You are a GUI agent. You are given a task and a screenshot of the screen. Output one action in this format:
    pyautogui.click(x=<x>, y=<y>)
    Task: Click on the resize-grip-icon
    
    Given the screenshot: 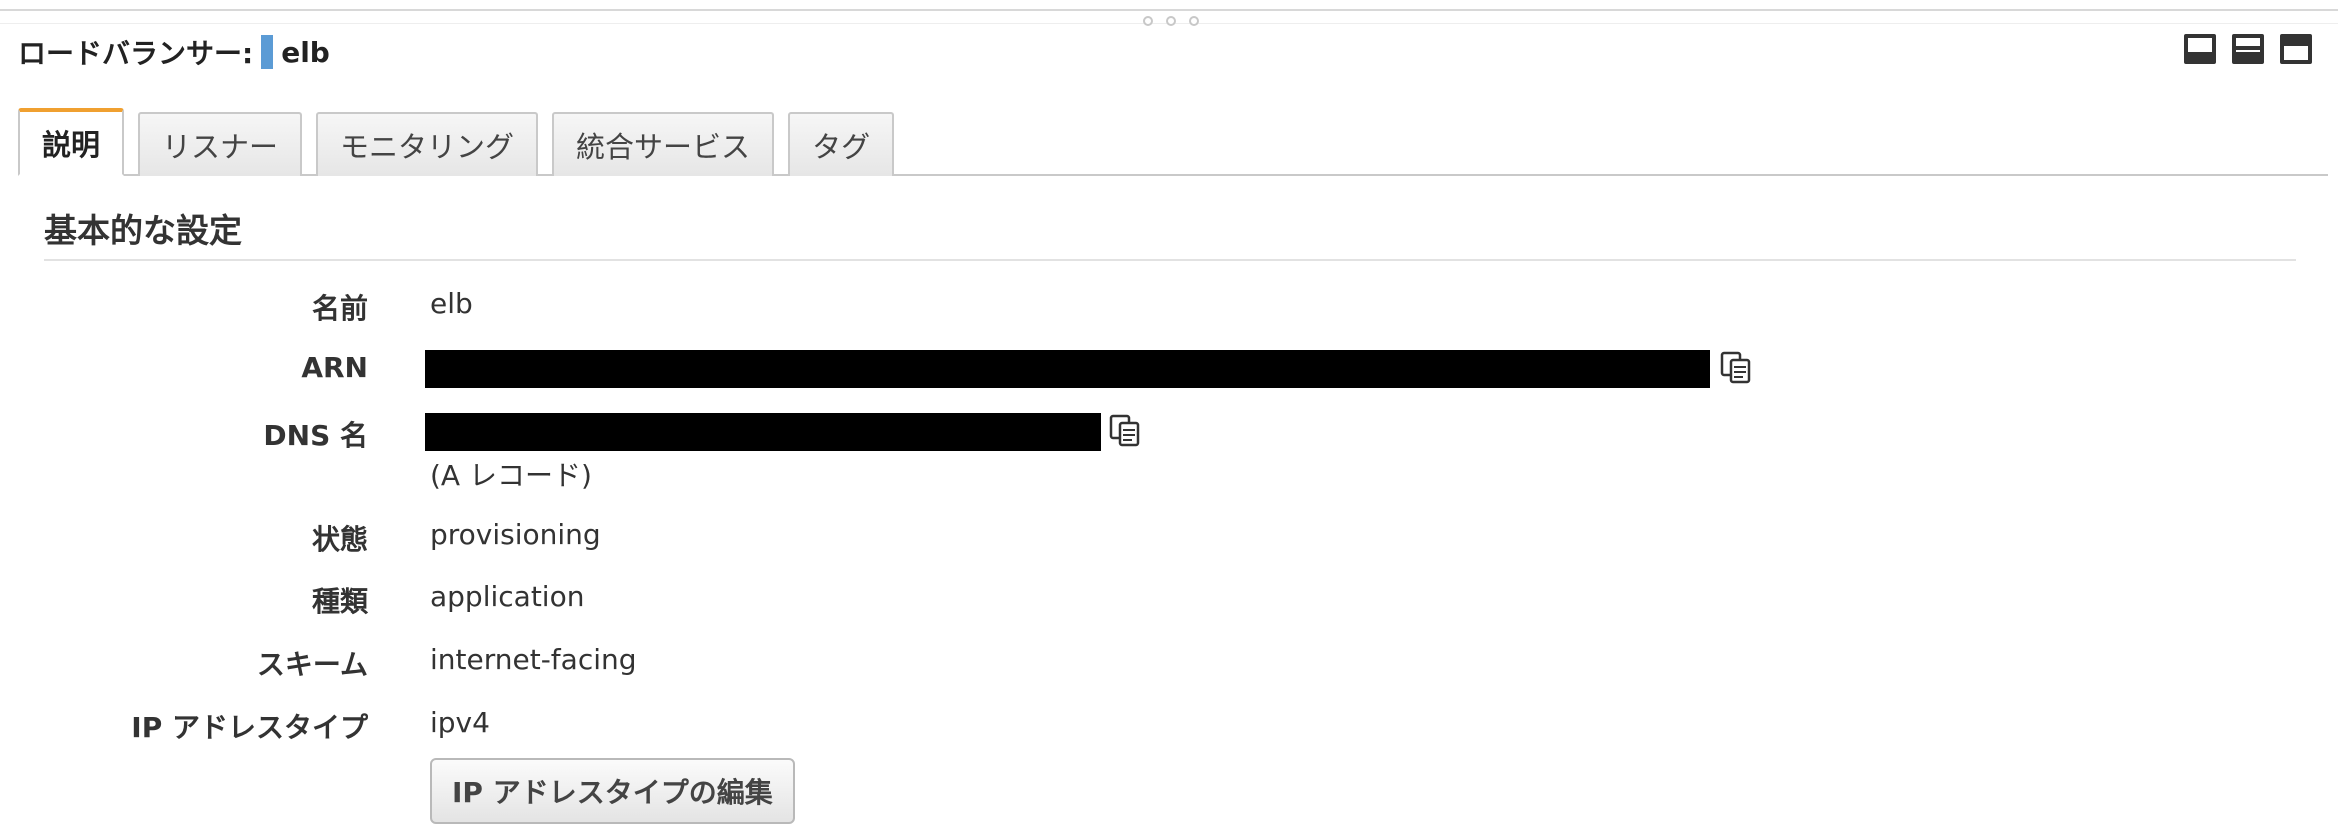 What is the action you would take?
    pyautogui.click(x=1171, y=21)
    